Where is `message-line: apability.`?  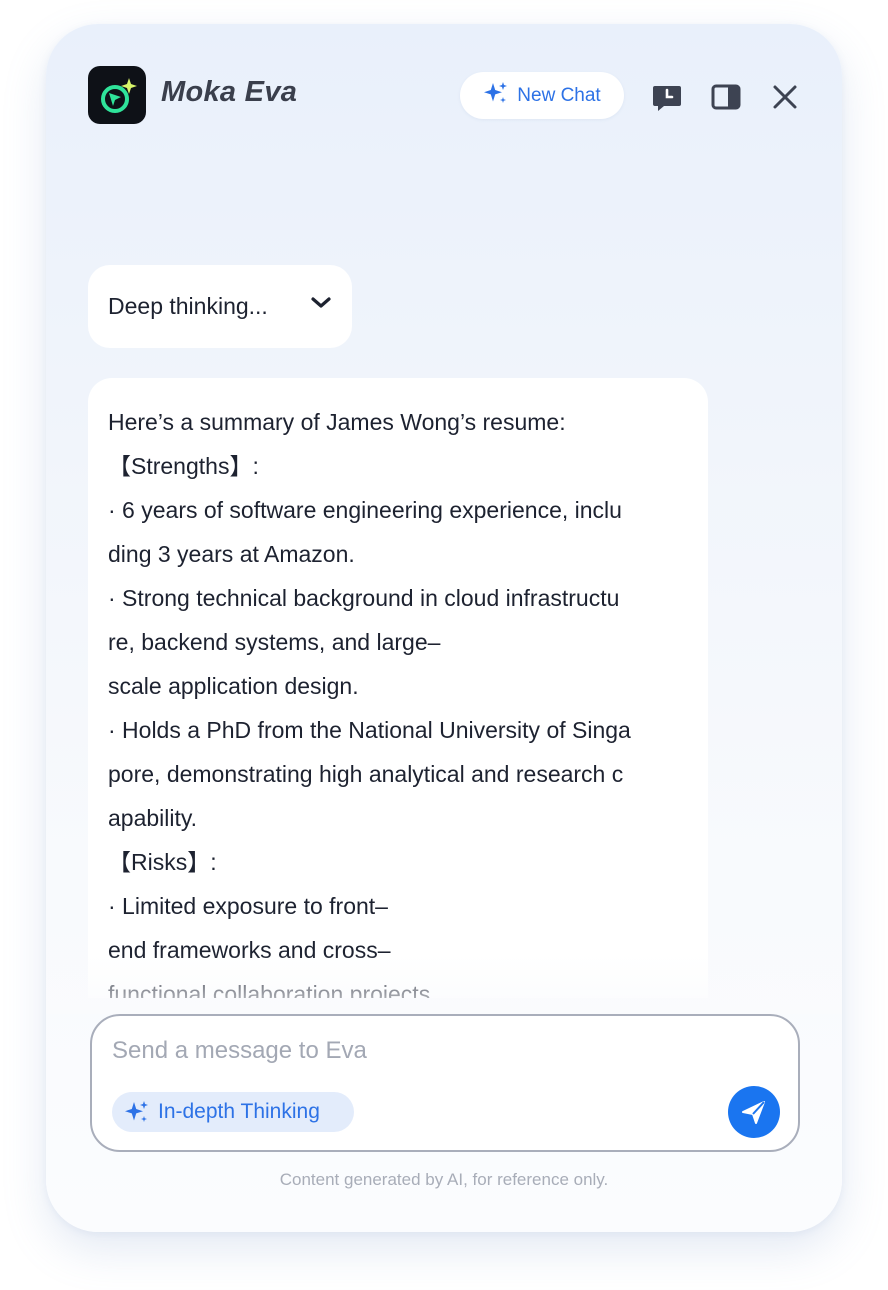 message-line: apability. is located at coordinates (153, 818).